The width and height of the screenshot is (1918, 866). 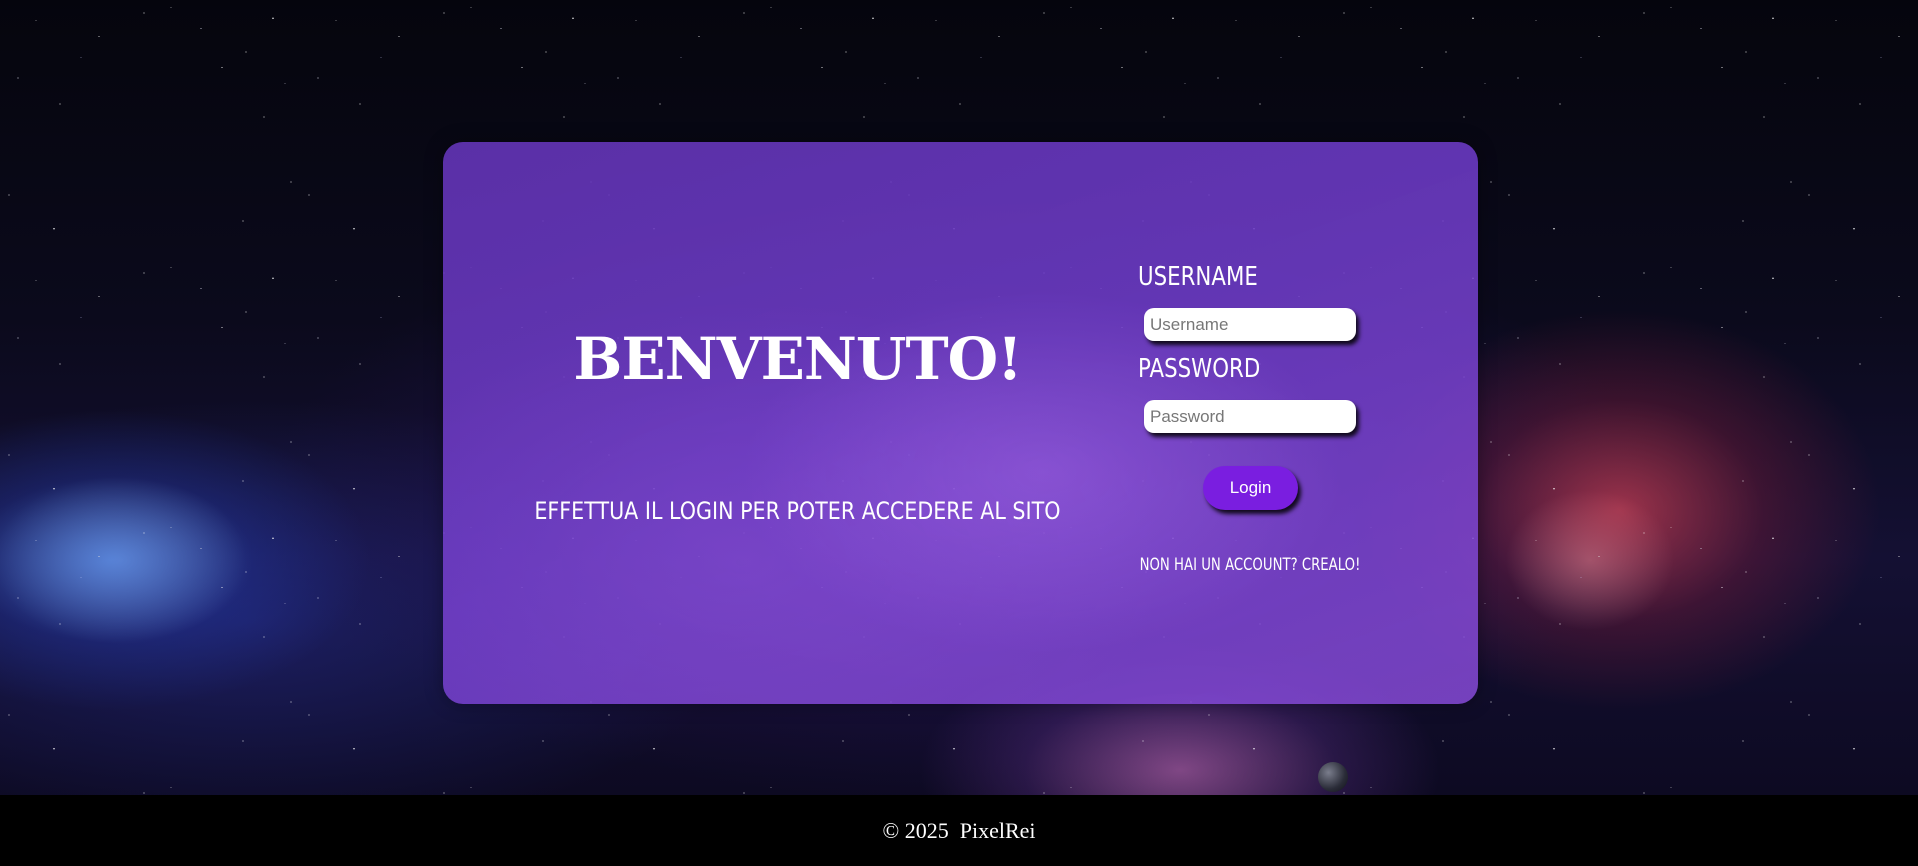 I want to click on signup-link: NON HAI UN ACCOUNT? CREALO!, so click(x=1250, y=565).